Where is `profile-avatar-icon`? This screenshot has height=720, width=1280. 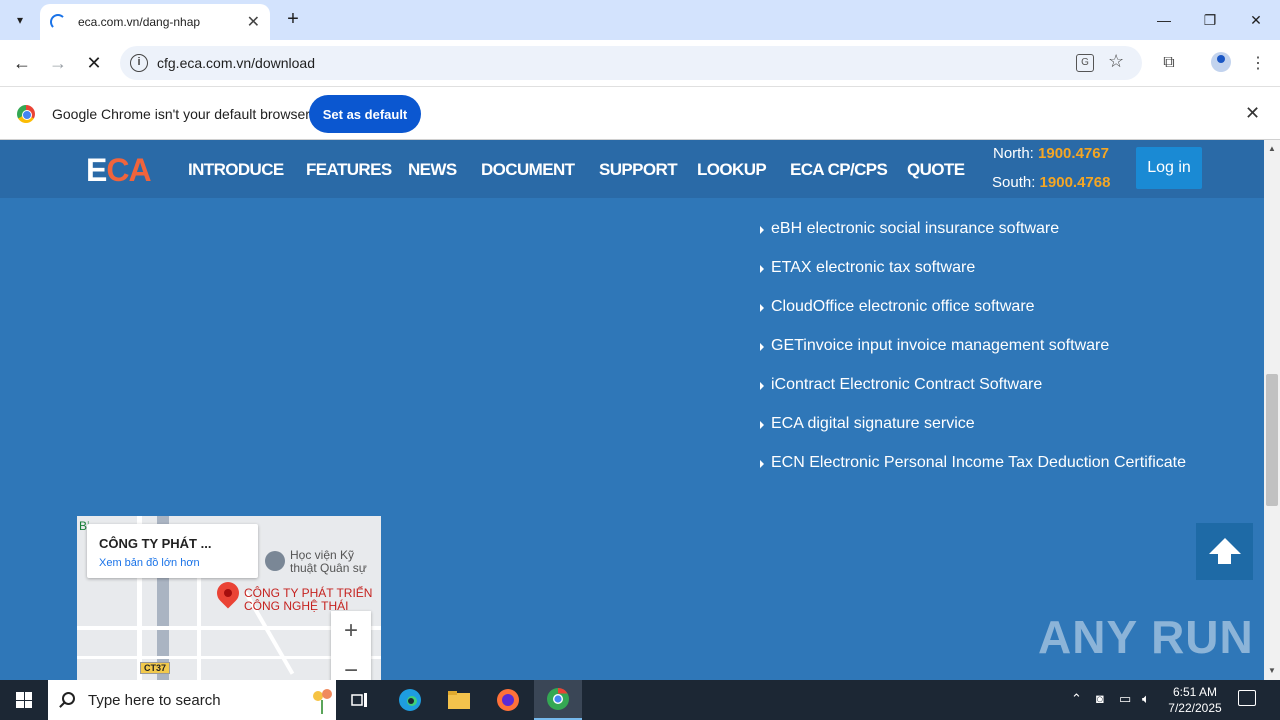 profile-avatar-icon is located at coordinates (1221, 62).